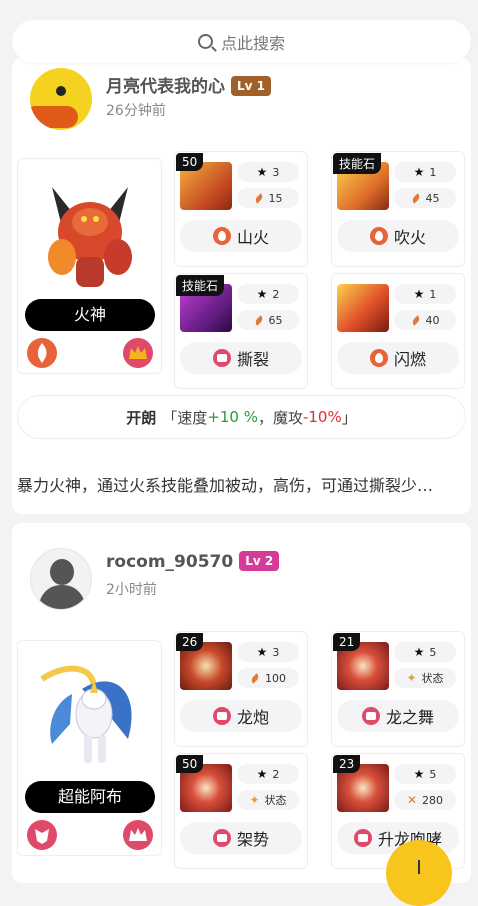  Describe the element at coordinates (241, 331) in the screenshot. I see `skill-card: 技能石 ★ 2 65 撕裂` at that location.